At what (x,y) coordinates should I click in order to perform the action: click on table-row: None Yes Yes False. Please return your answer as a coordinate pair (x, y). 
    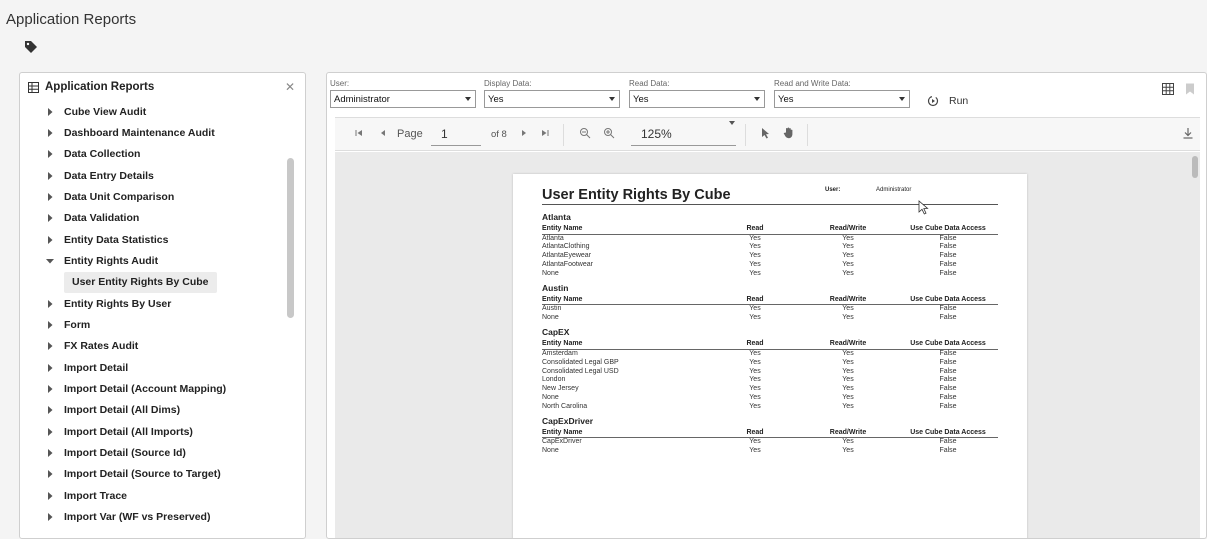
    Looking at the image, I should click on (770, 398).